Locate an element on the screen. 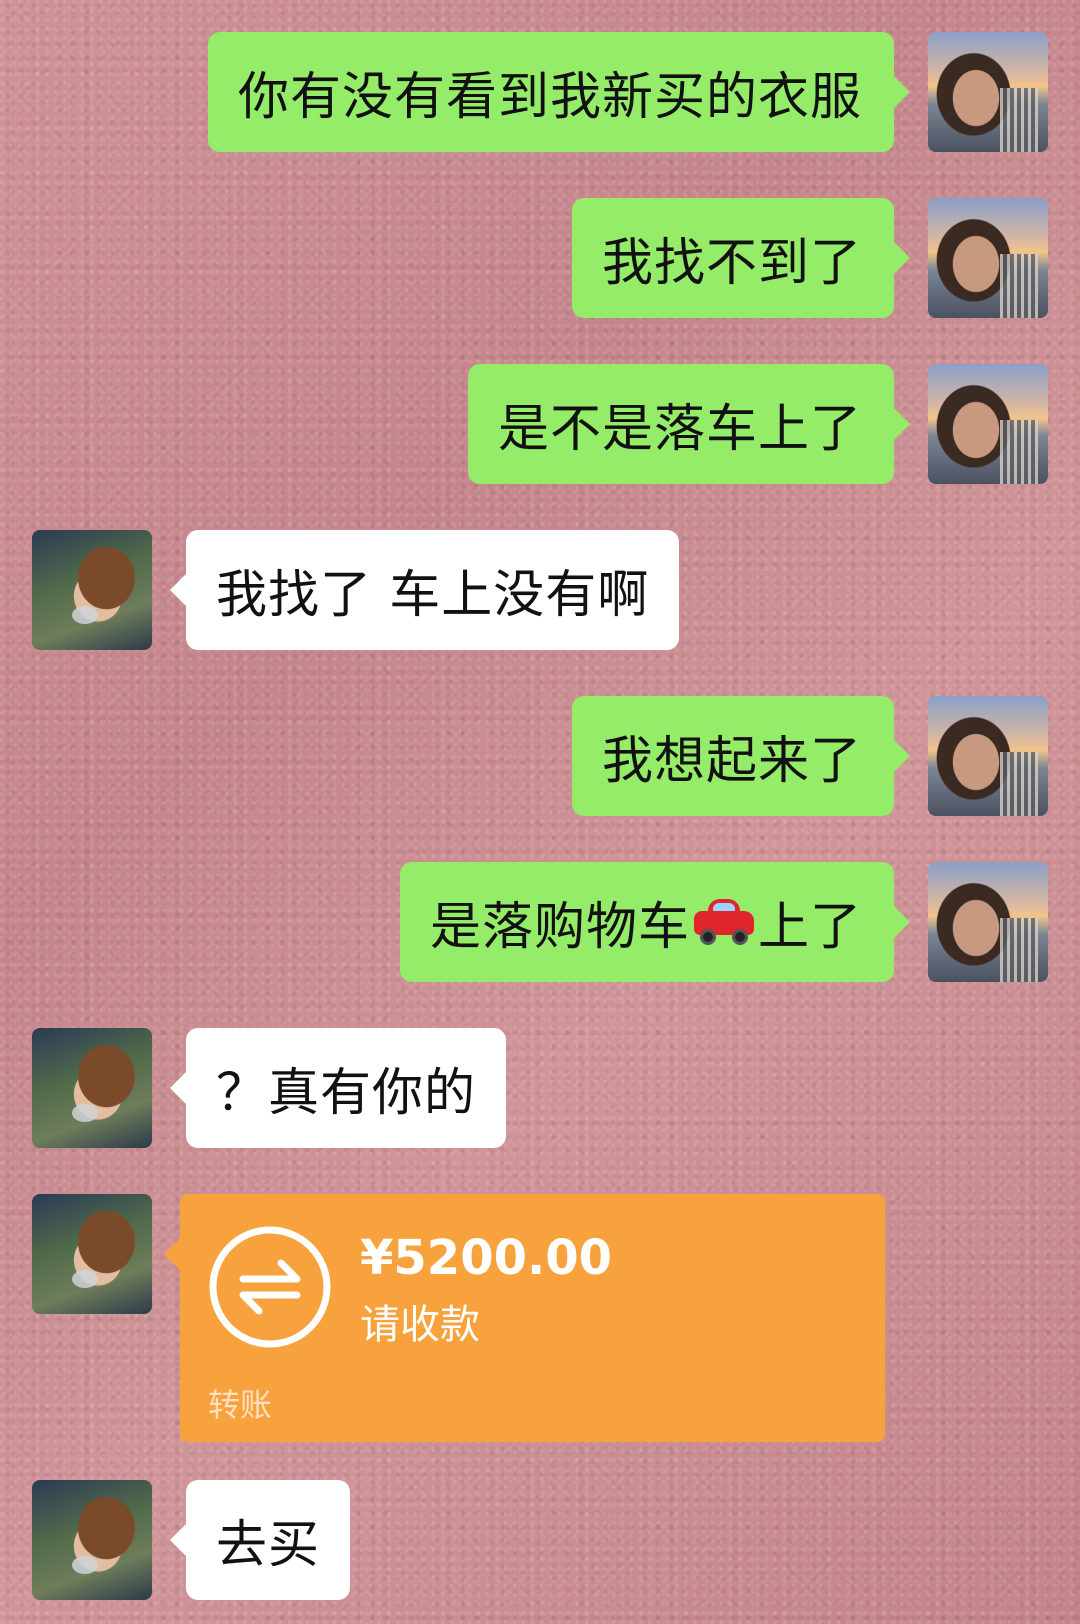 The image size is (1080, 1624). message-row: 是落购物车 上了 is located at coordinates (540, 922).